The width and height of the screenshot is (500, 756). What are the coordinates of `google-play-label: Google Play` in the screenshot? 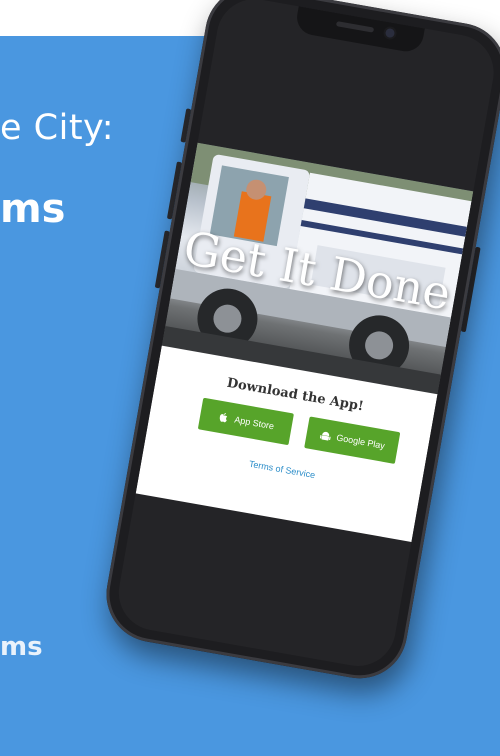 It's located at (360, 441).